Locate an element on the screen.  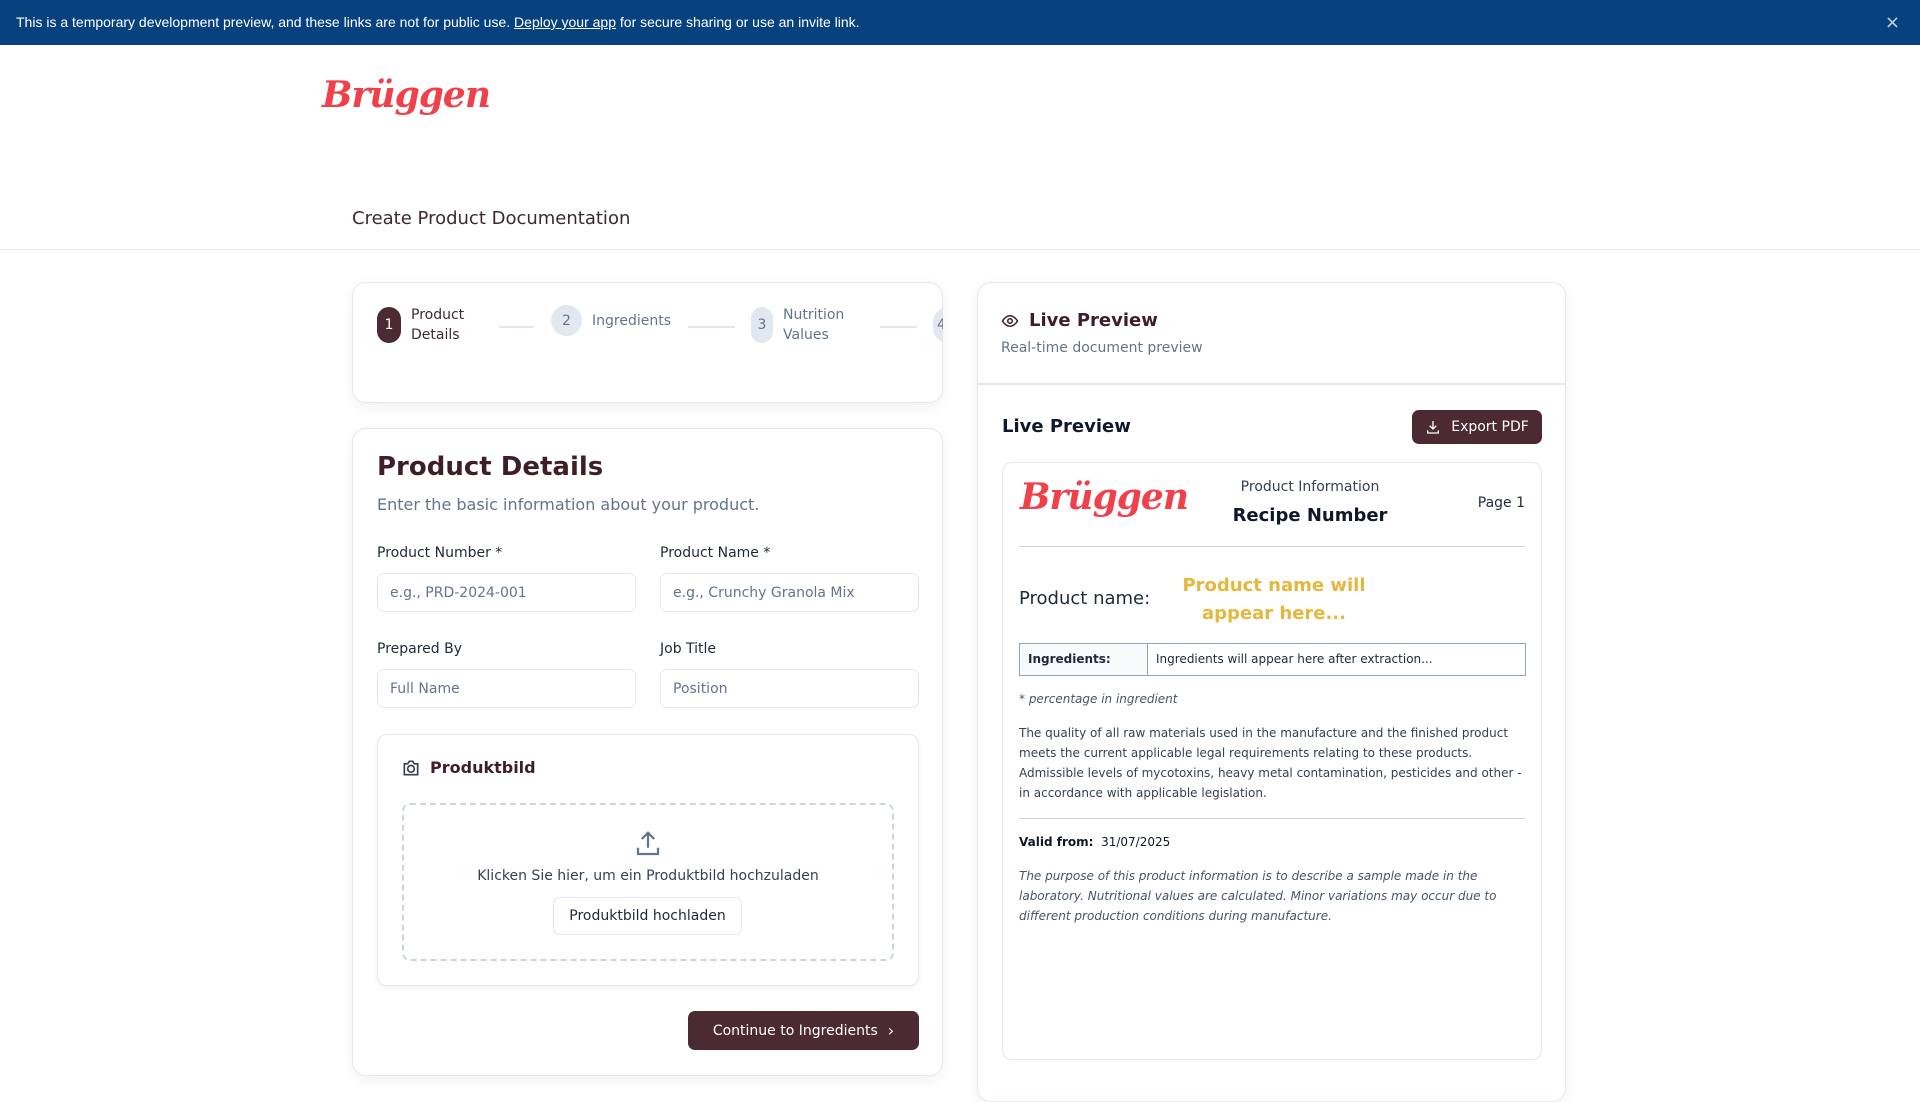
continue-label: Continue to Ingredients is located at coordinates (795, 1030).